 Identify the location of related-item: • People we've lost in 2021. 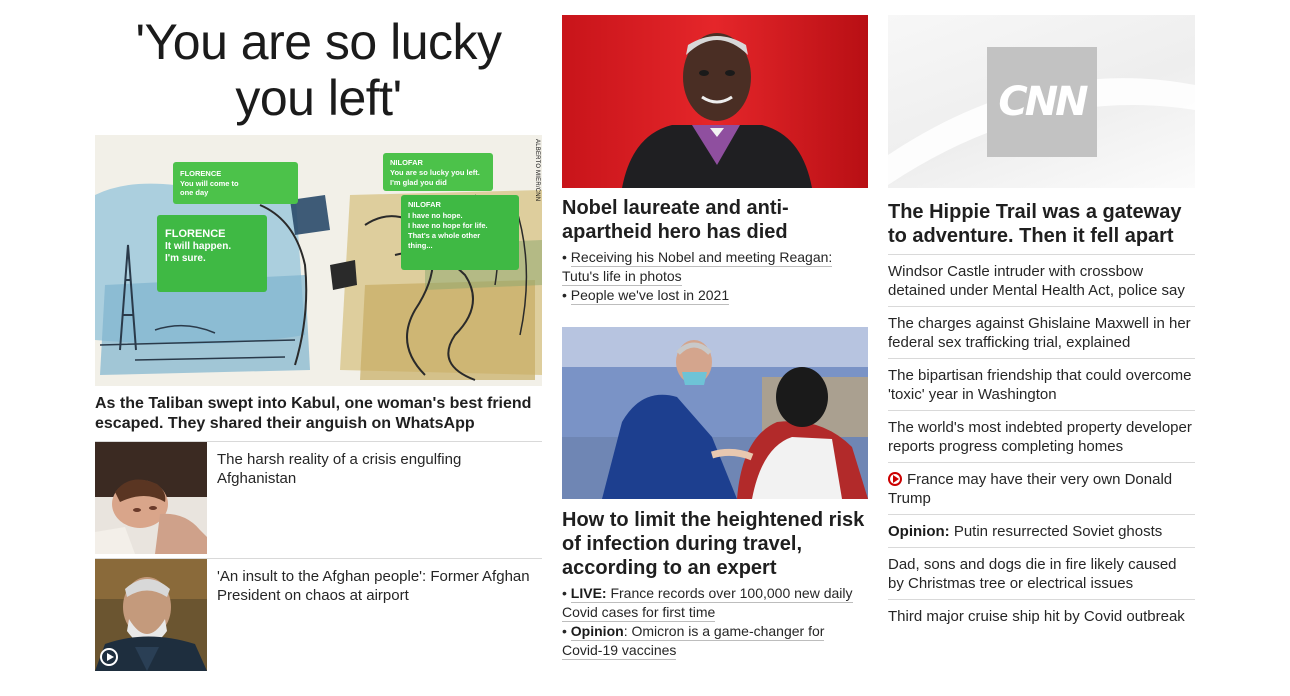
(646, 296).